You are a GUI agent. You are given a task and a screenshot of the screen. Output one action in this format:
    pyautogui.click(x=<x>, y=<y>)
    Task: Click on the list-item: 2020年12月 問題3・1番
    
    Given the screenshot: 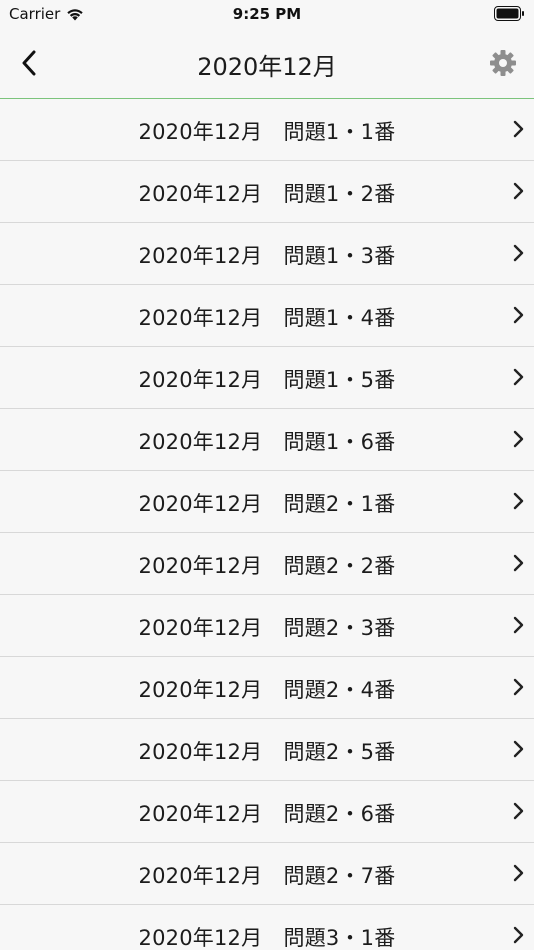 What is the action you would take?
    pyautogui.click(x=267, y=927)
    